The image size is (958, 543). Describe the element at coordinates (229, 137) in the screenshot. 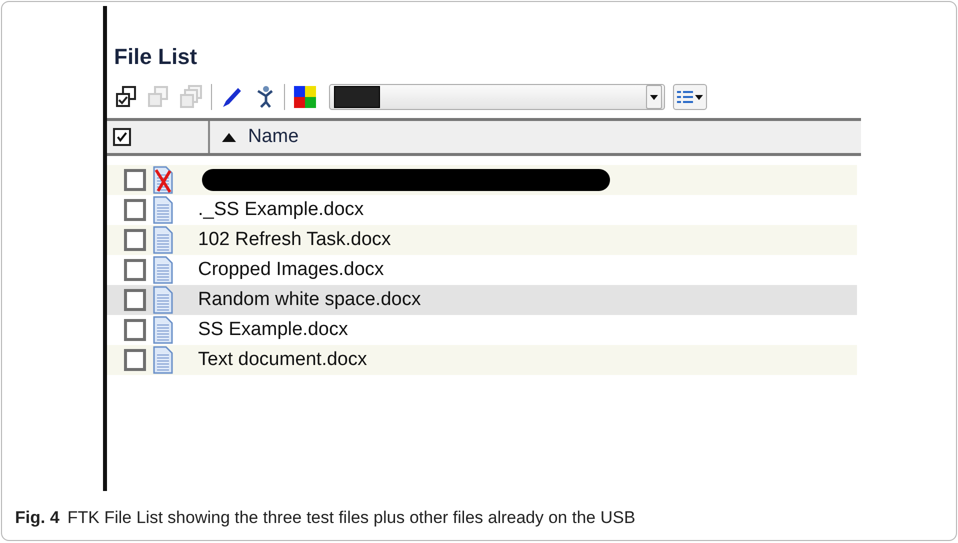

I see `sort-ascending-icon` at that location.